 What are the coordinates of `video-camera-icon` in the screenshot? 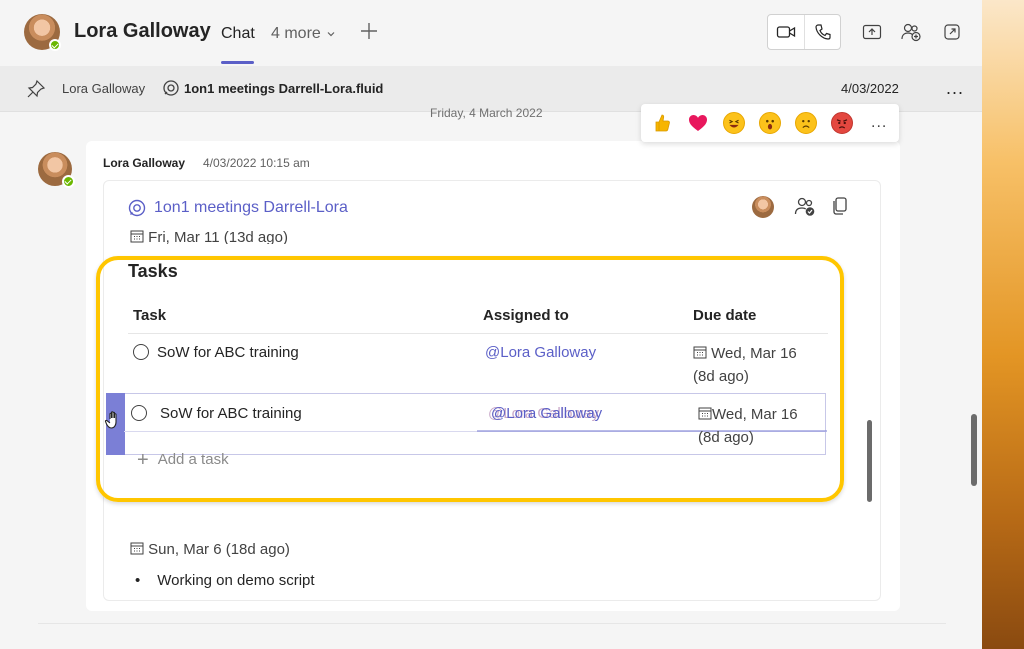 It's located at (786, 32).